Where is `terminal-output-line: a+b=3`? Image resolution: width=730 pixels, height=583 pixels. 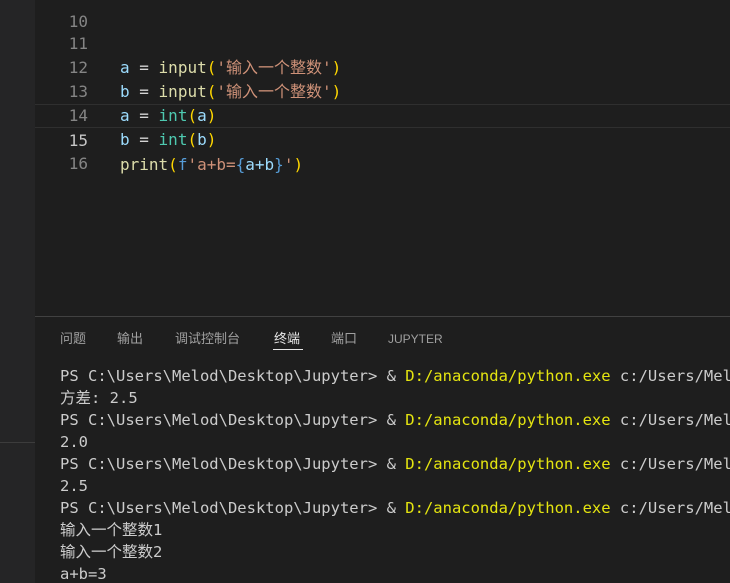
terminal-output-line: a+b=3 is located at coordinates (83, 574).